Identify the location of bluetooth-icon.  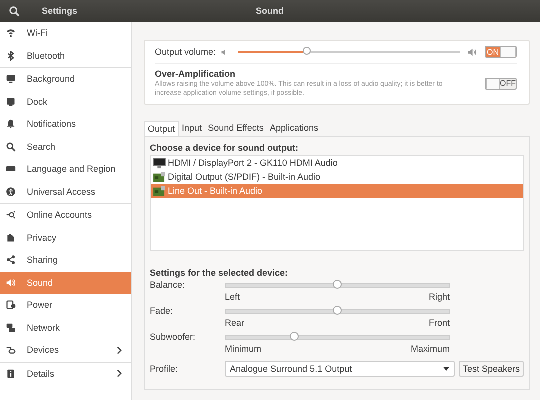
(11, 55).